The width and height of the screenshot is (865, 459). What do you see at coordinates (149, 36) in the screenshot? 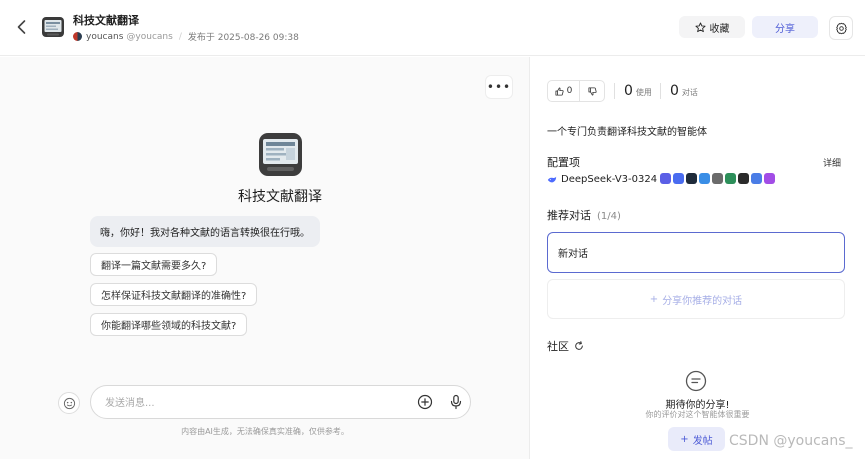
I see `author-handle: @youcans` at bounding box center [149, 36].